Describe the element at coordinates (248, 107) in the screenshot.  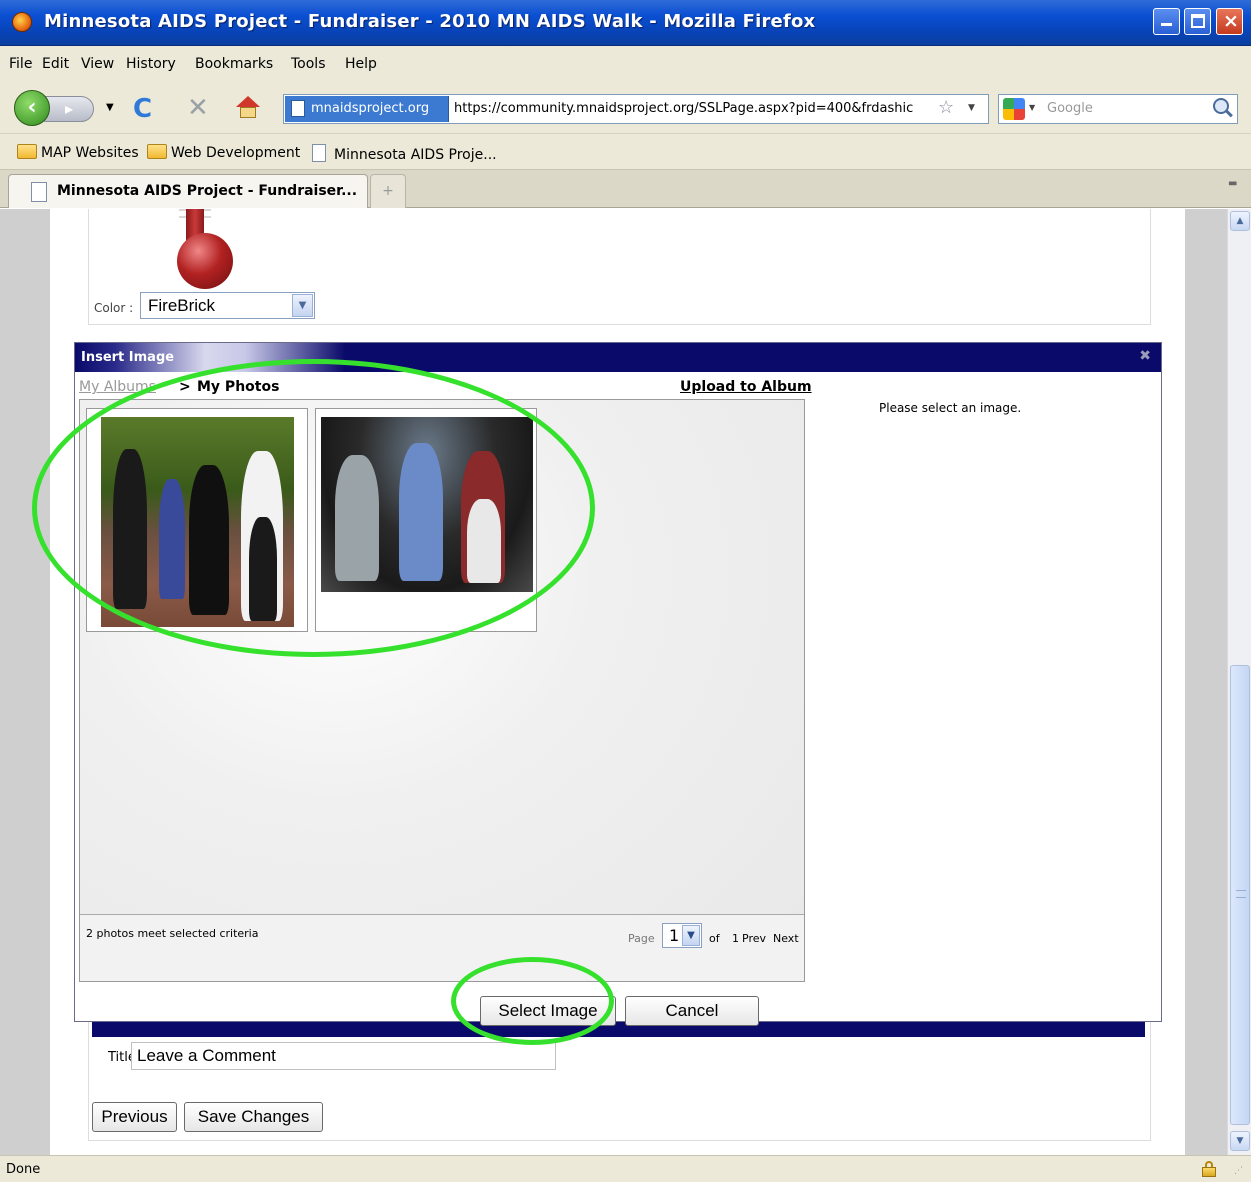
I see `home-icon` at that location.